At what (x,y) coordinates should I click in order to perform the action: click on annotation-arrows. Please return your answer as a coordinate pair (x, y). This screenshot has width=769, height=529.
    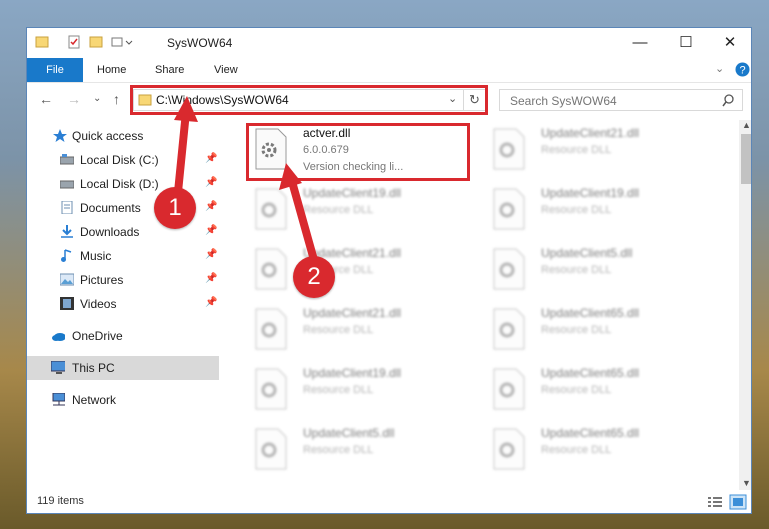
    Looking at the image, I should click on (246, 179).